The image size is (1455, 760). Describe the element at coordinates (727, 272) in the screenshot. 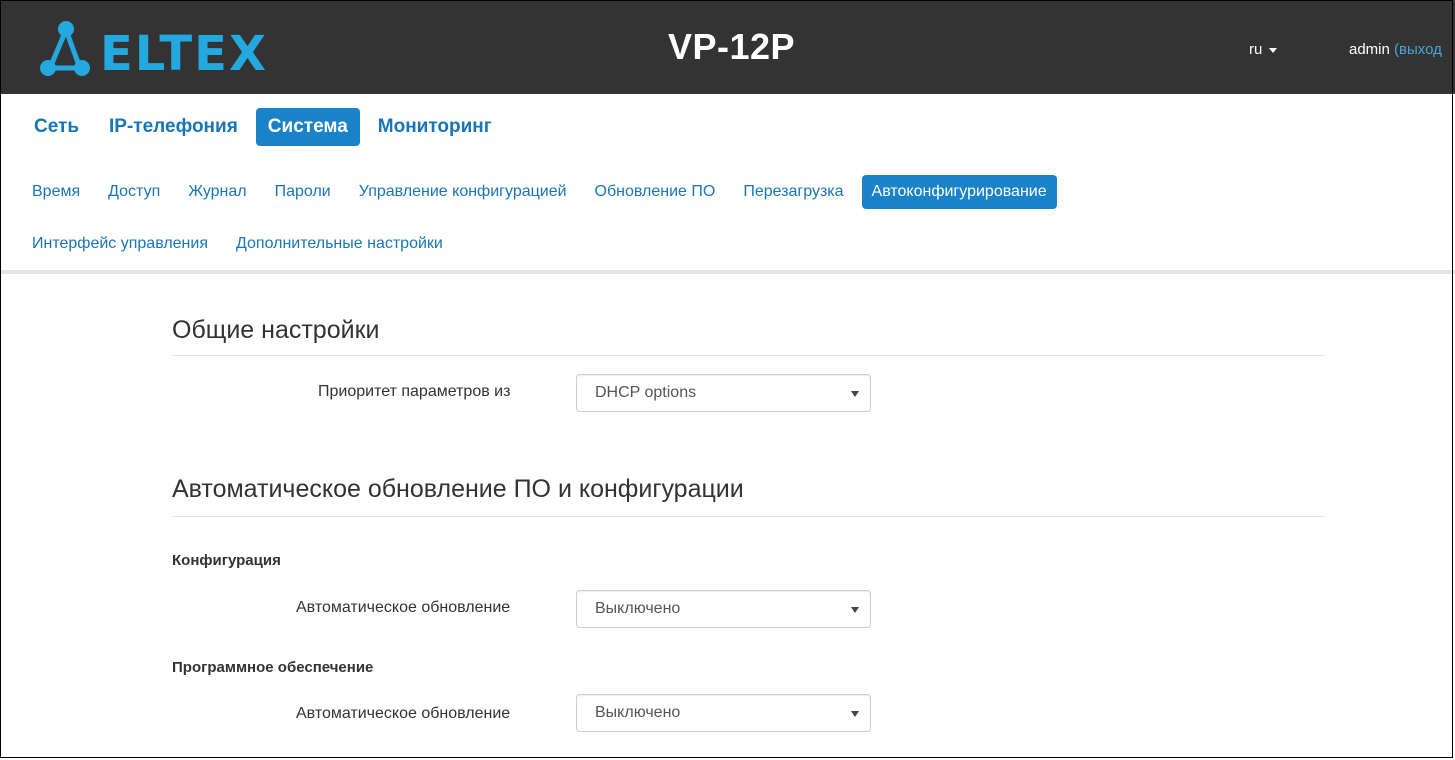

I see `nav-separator` at that location.